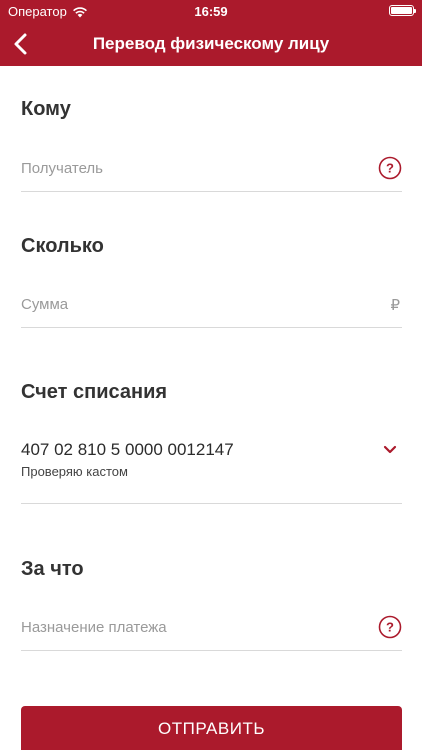 The width and height of the screenshot is (422, 750). What do you see at coordinates (45, 304) in the screenshot?
I see `amount-placeholder: Сумма` at bounding box center [45, 304].